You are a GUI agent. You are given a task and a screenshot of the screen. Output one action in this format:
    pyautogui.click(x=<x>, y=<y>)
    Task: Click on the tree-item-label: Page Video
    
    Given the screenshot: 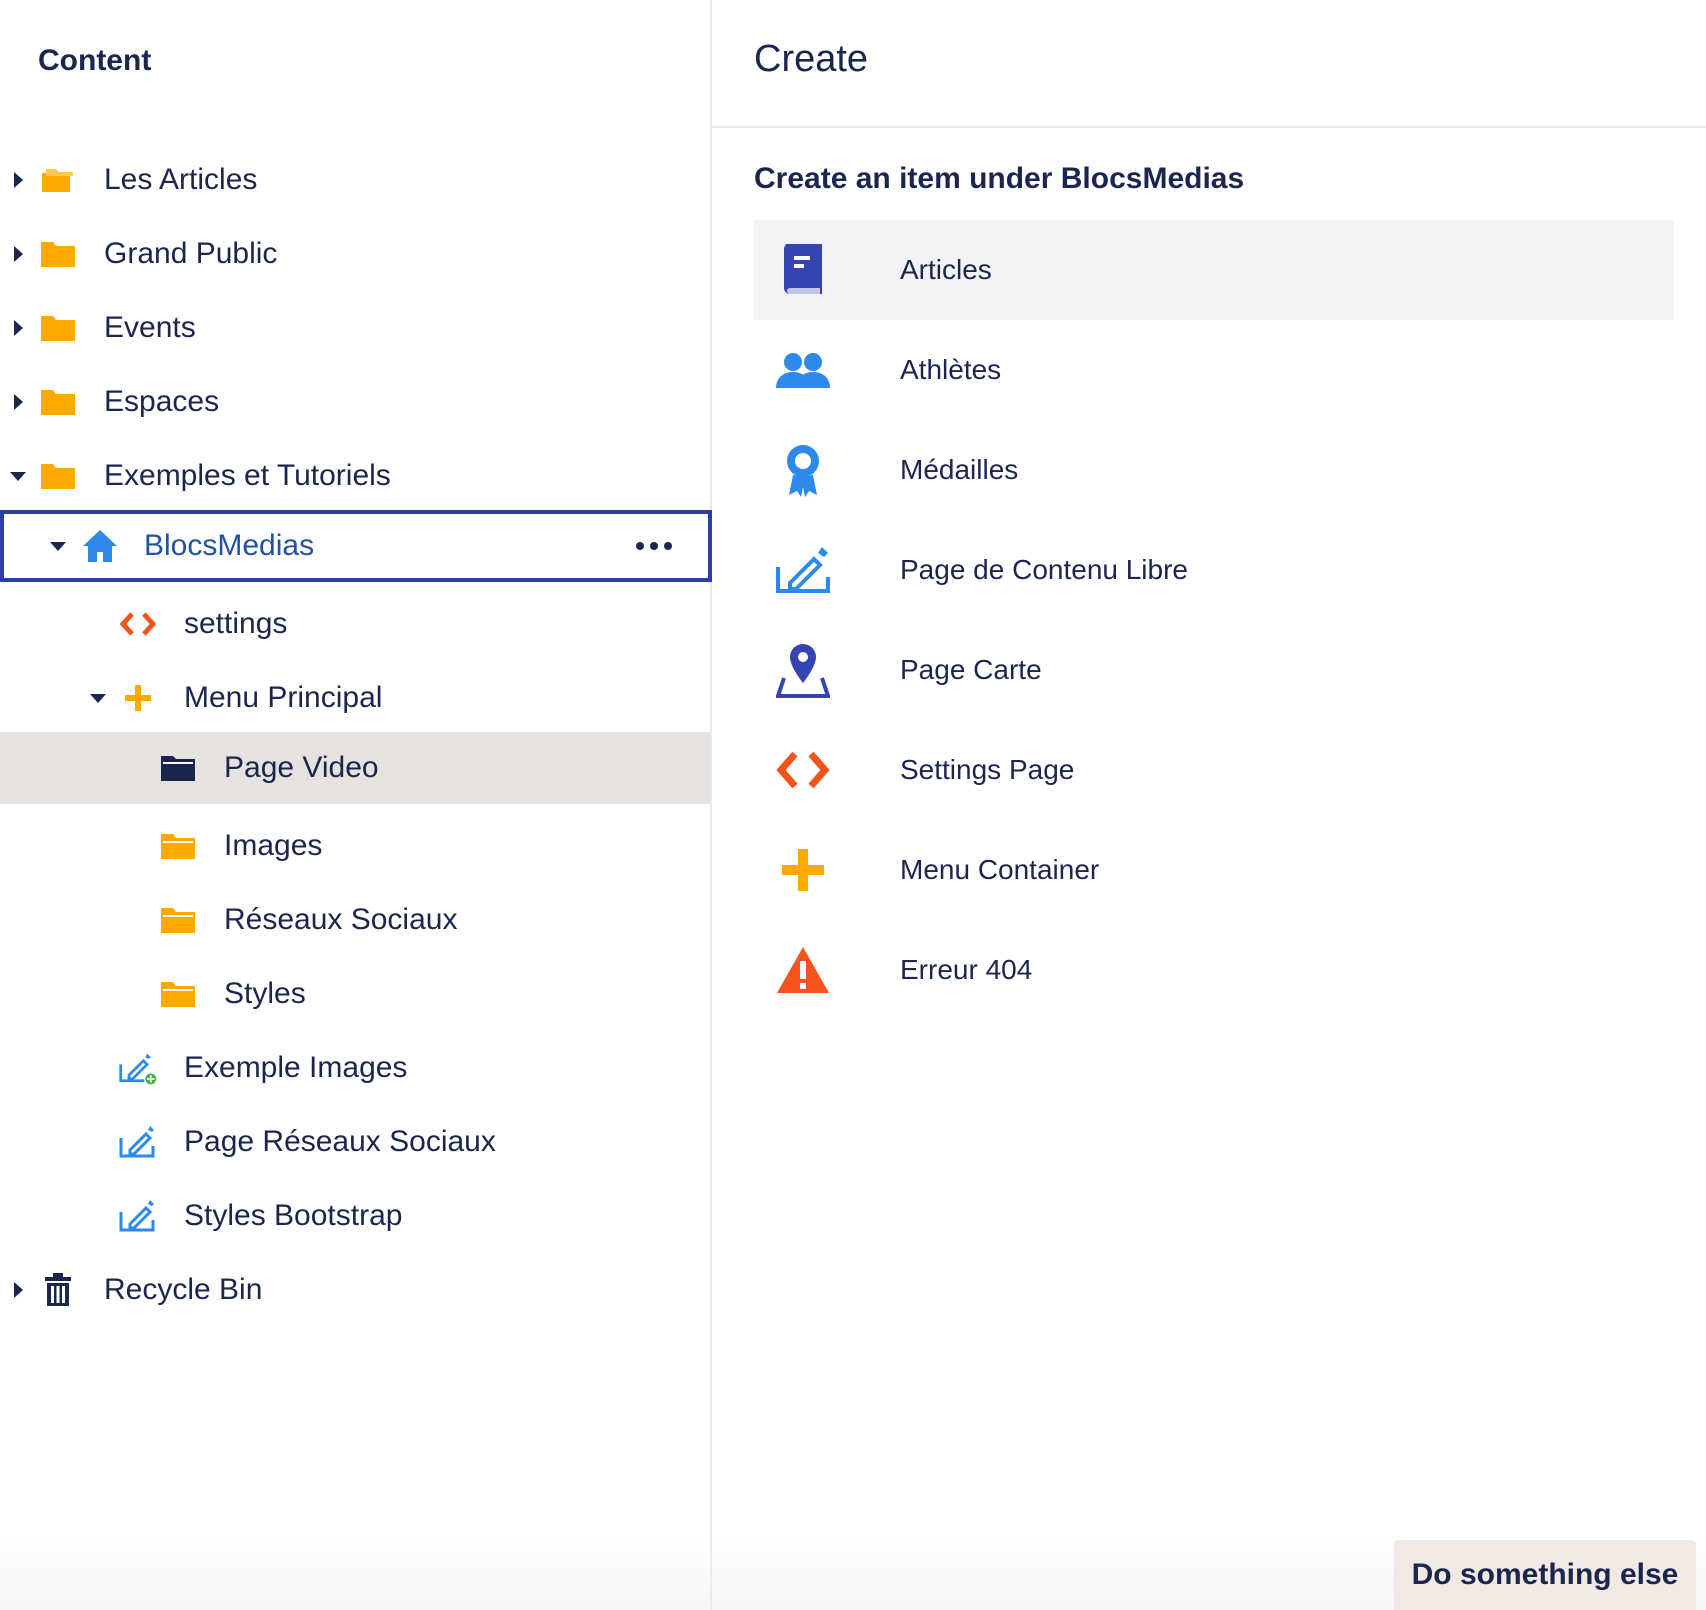 What is the action you would take?
    pyautogui.click(x=301, y=767)
    